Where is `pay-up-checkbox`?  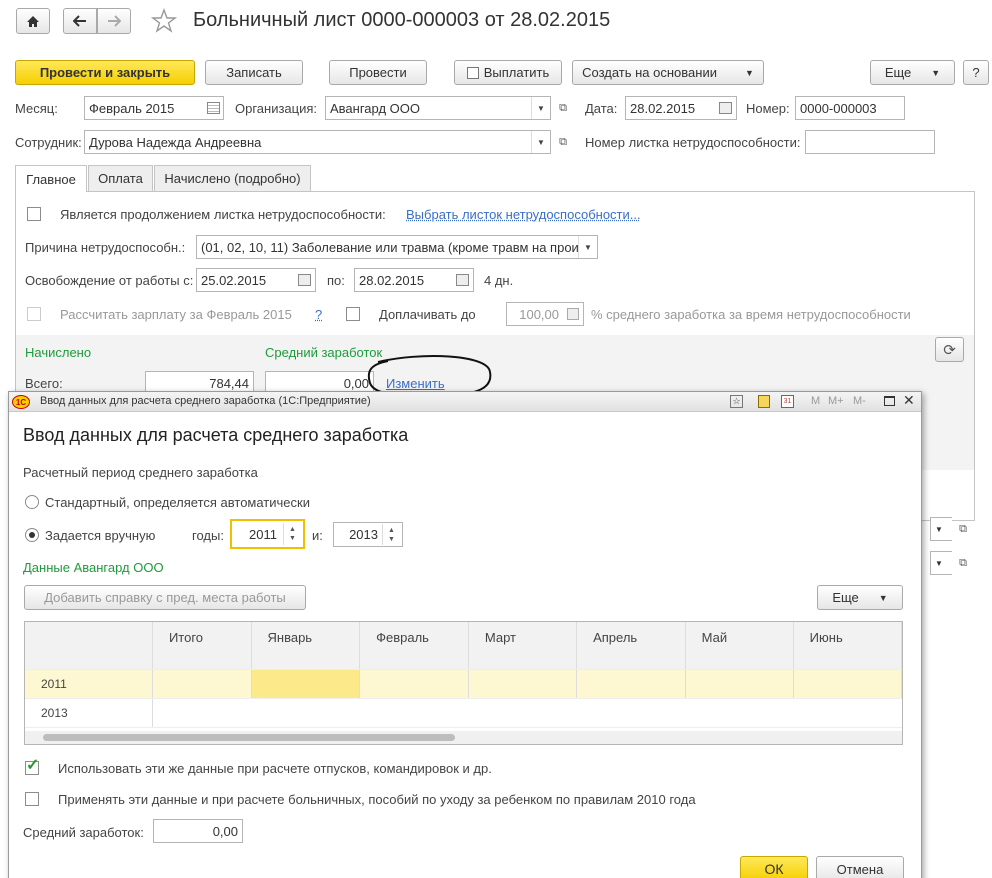
pay-up-checkbox is located at coordinates (353, 314).